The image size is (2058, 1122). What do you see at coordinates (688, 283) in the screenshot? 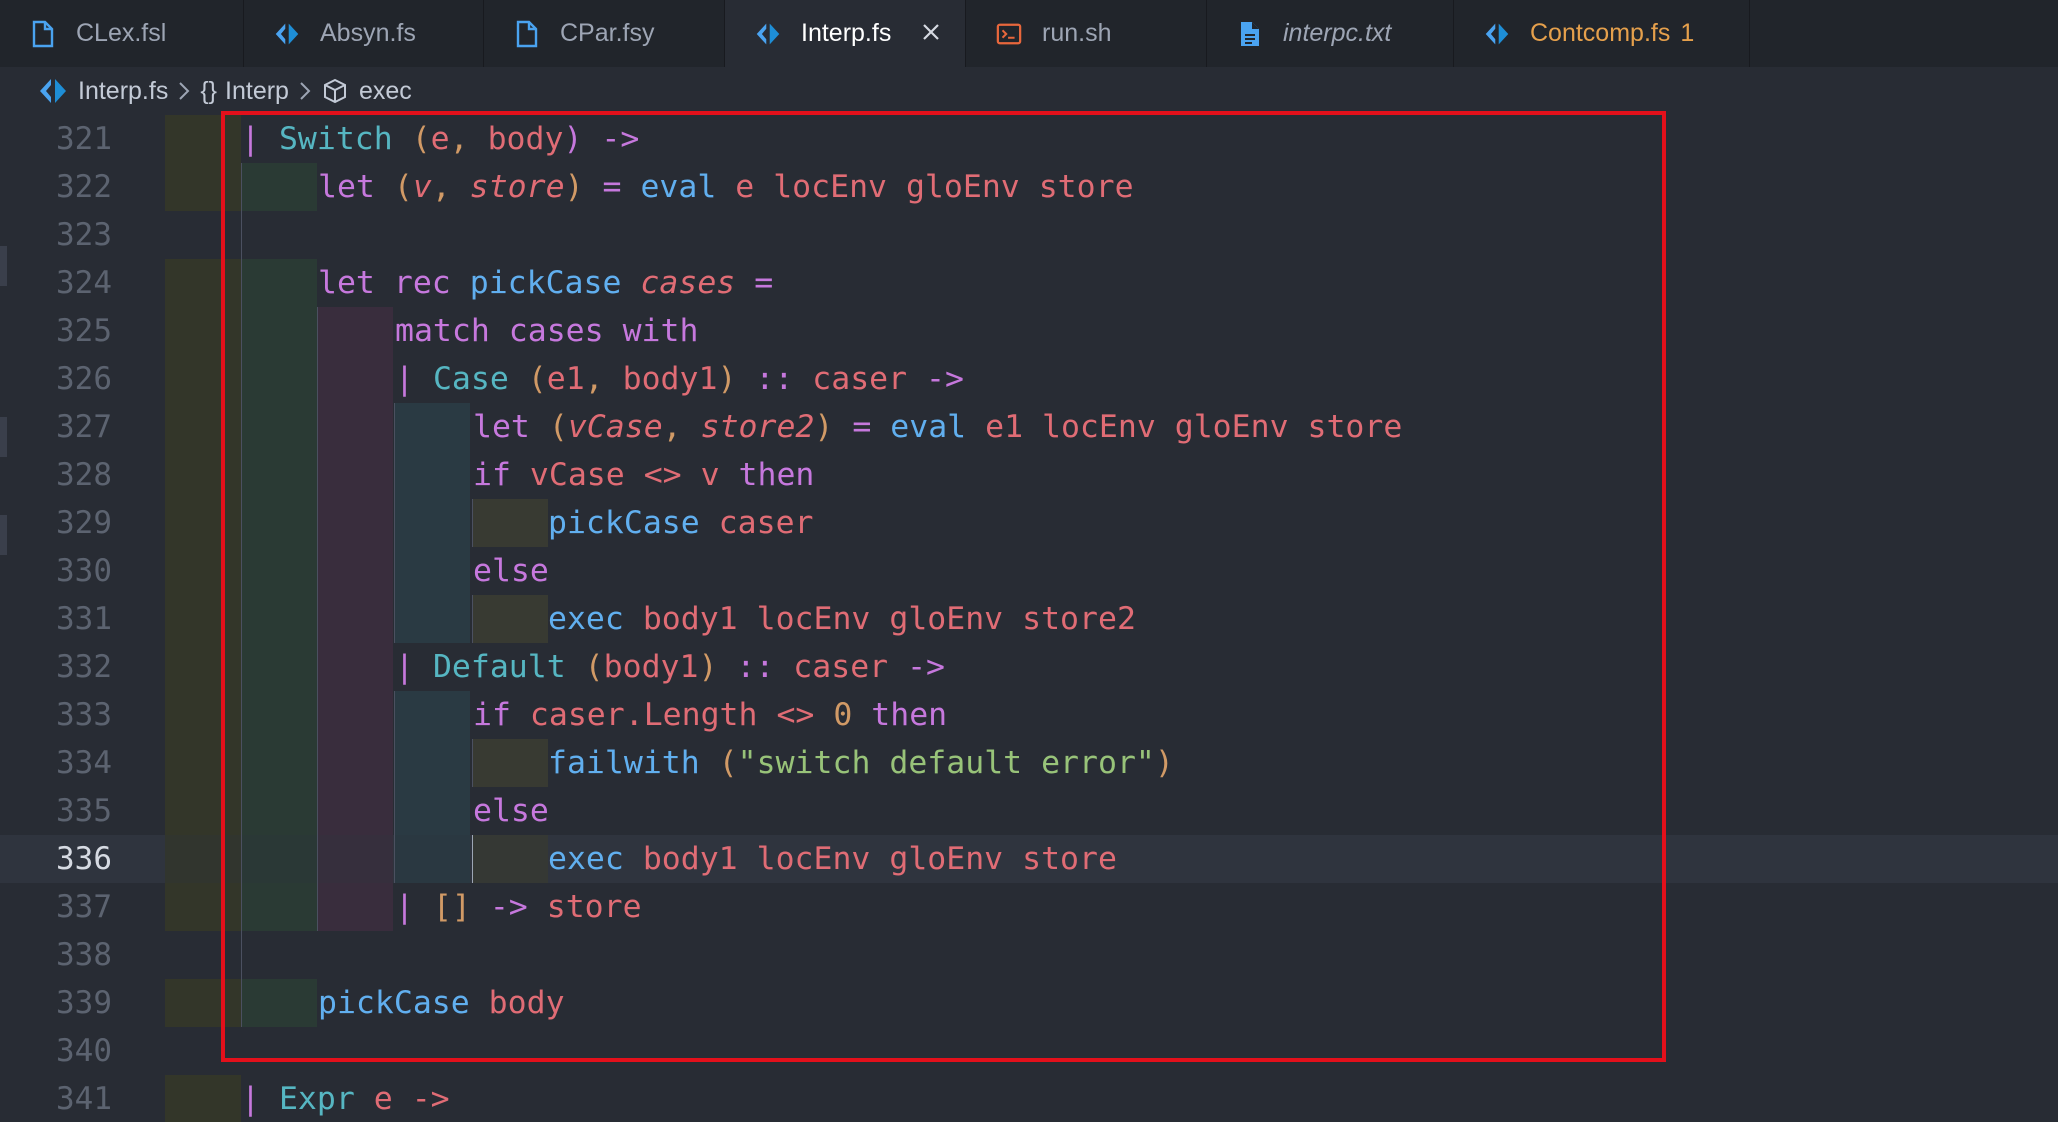
I see `code-token: cases` at bounding box center [688, 283].